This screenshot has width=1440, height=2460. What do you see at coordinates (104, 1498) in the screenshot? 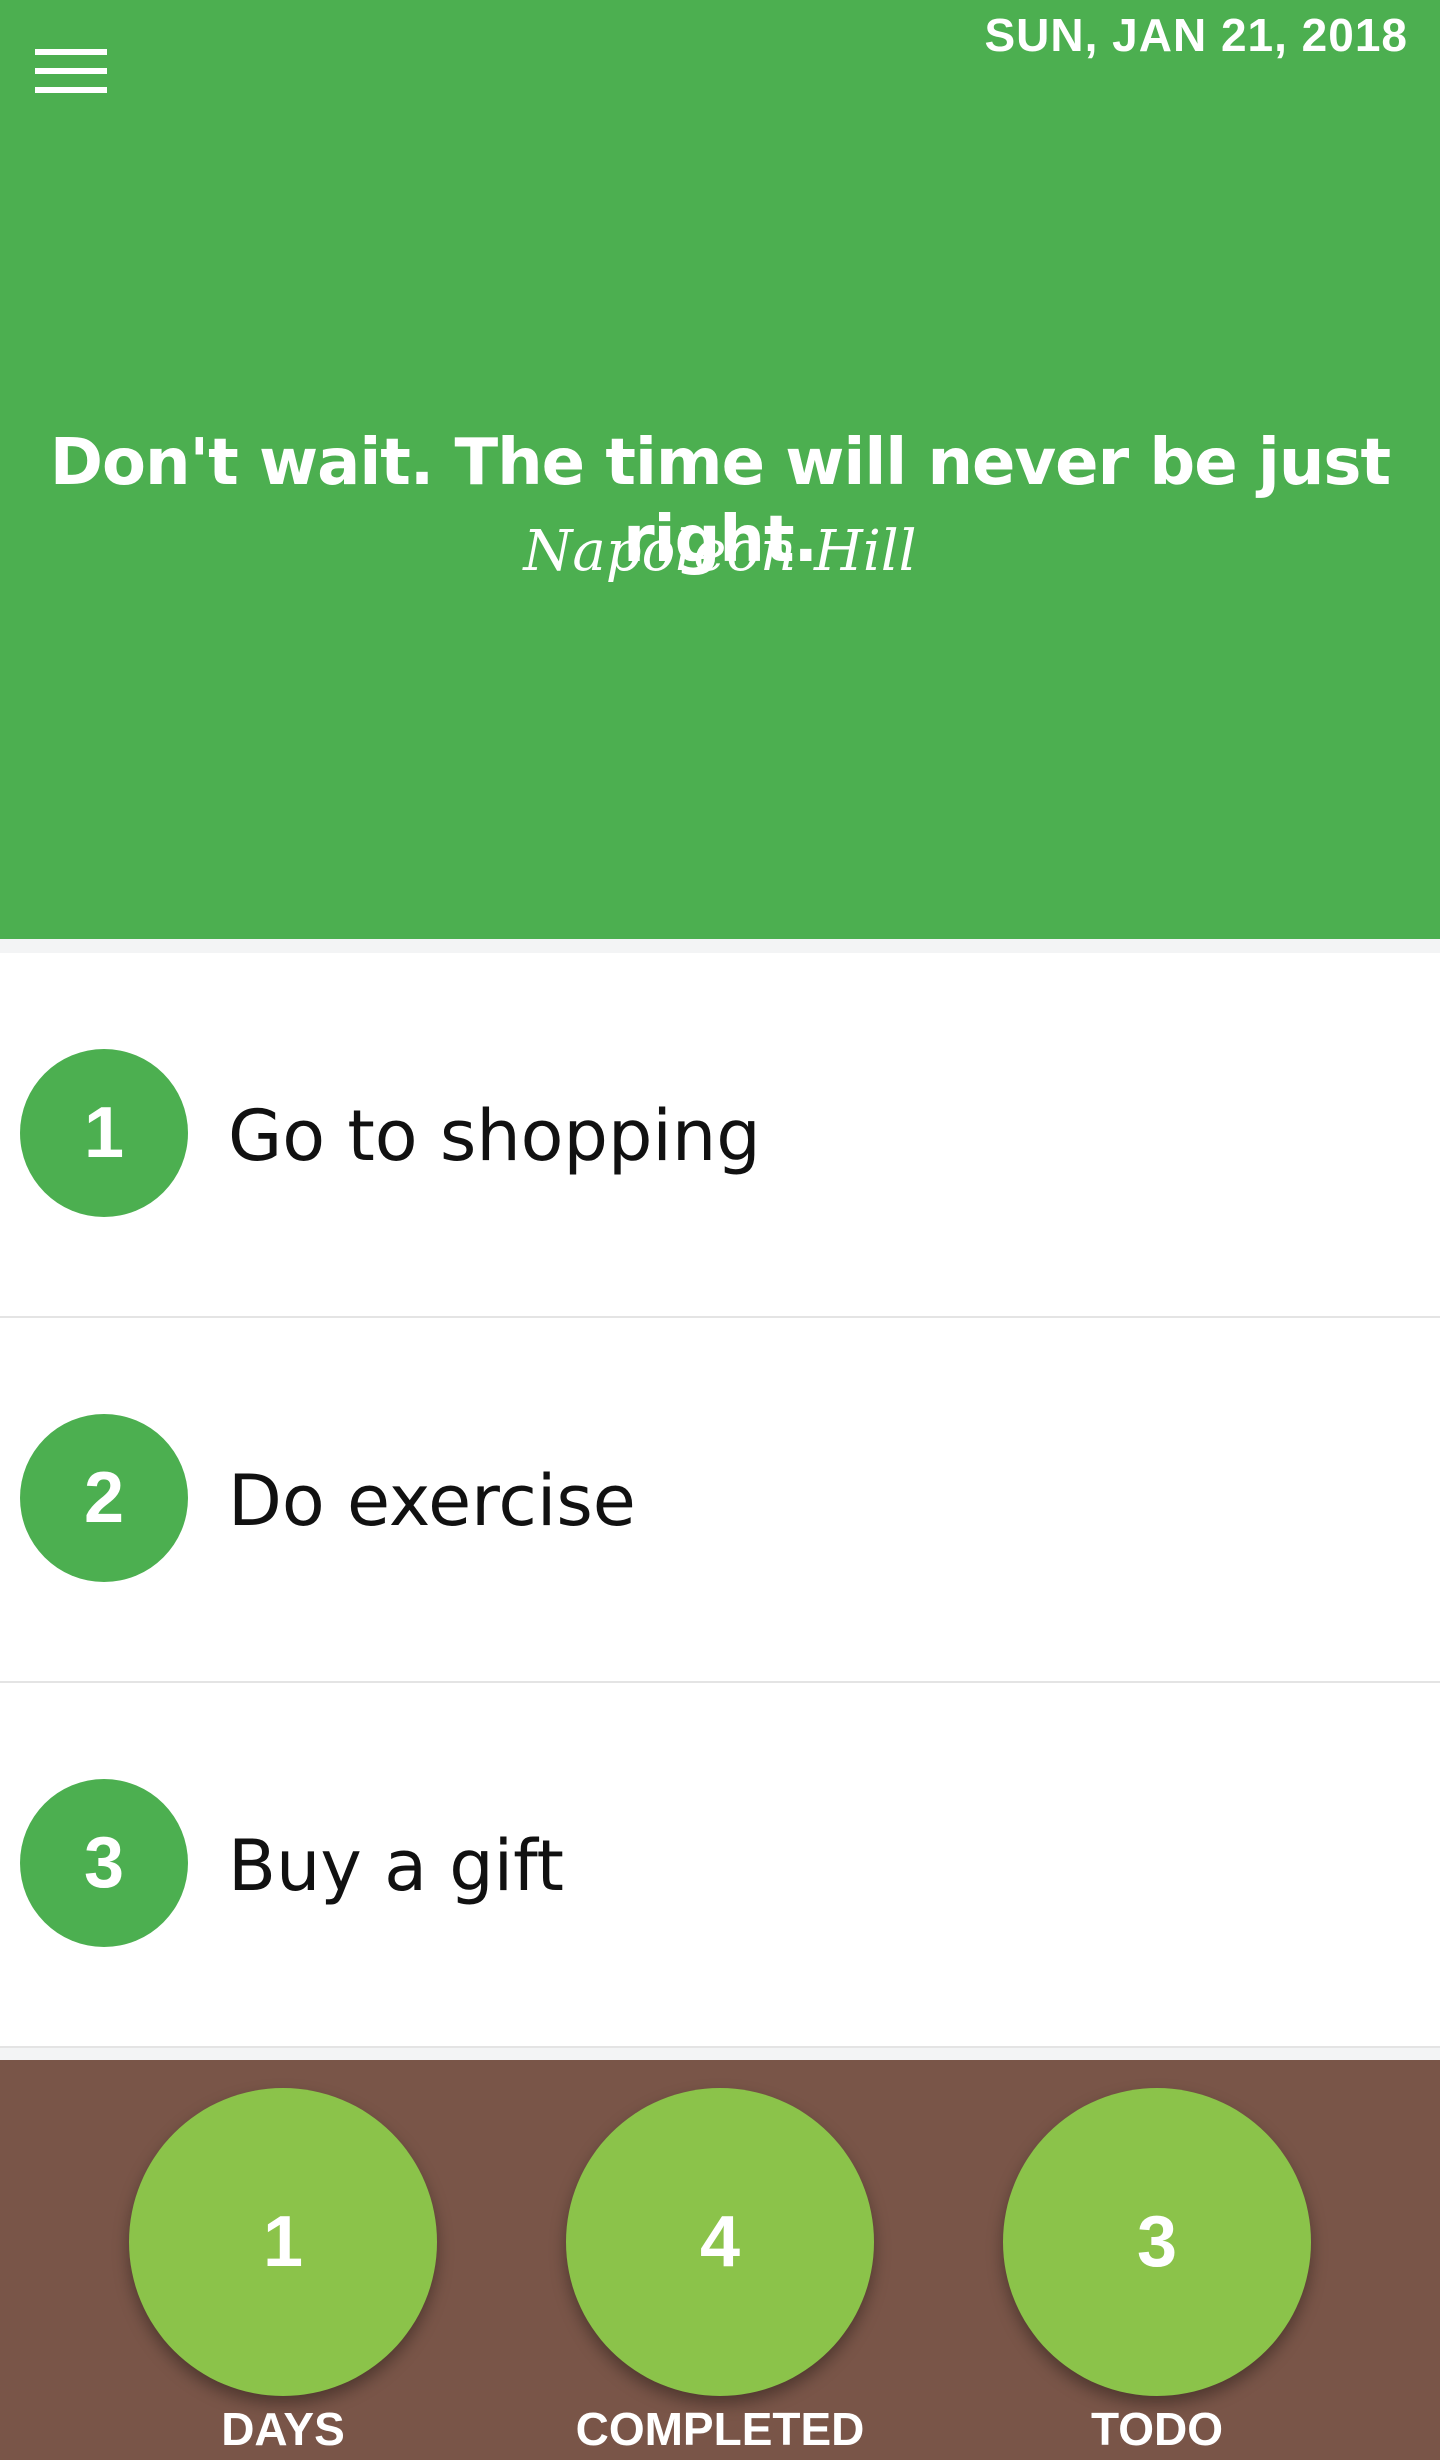
I see `task-number-badge: 2` at bounding box center [104, 1498].